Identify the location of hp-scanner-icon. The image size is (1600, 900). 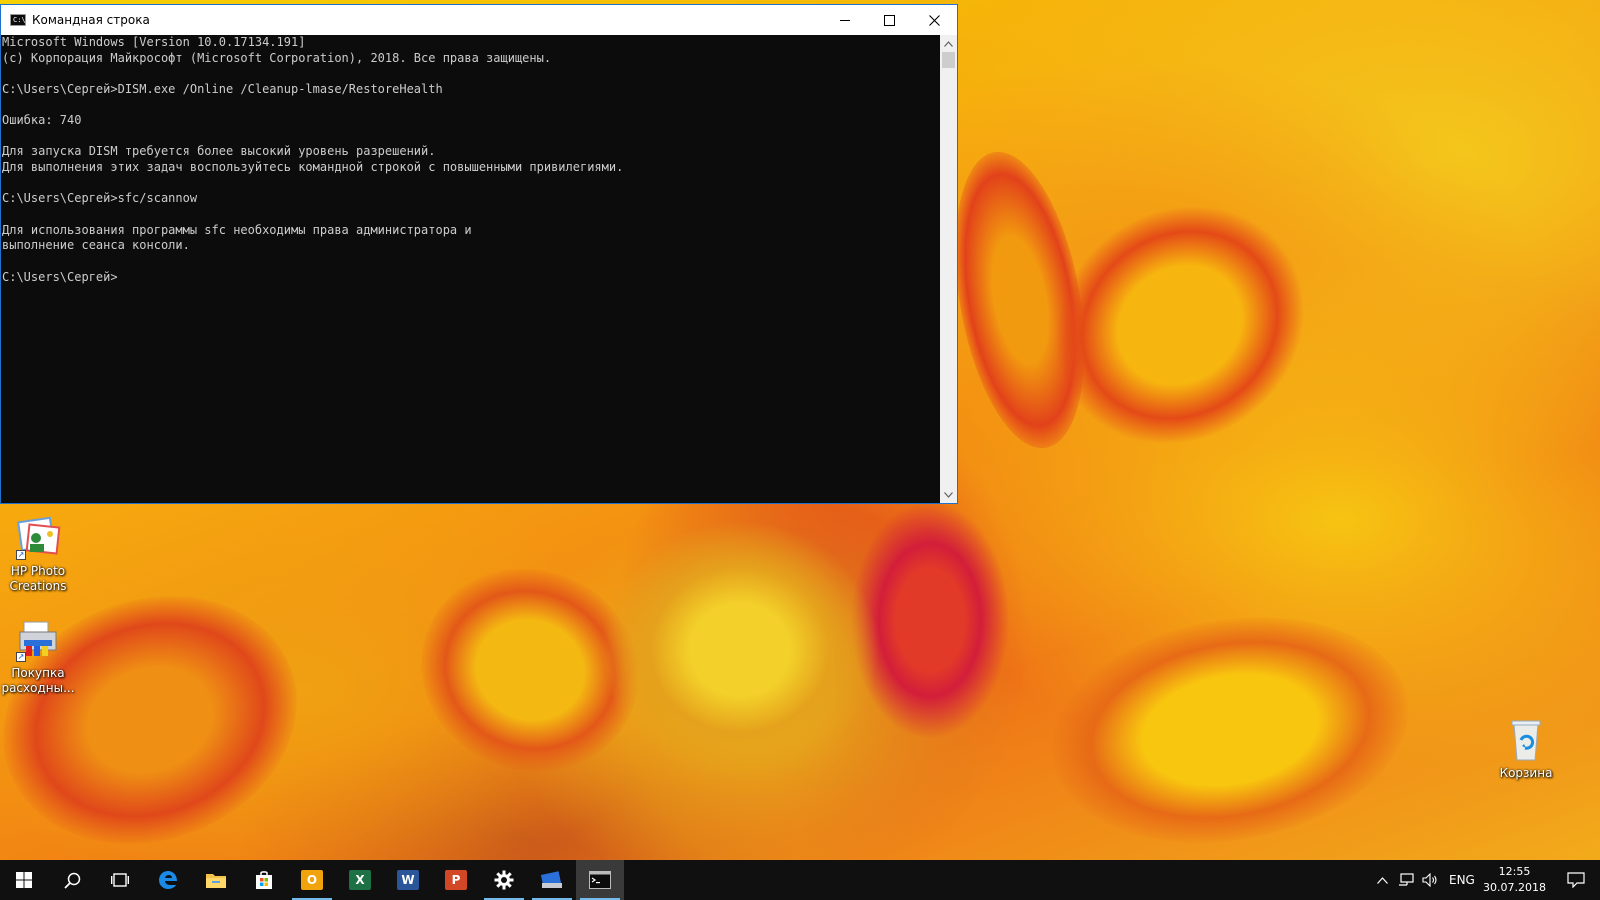
(551, 879).